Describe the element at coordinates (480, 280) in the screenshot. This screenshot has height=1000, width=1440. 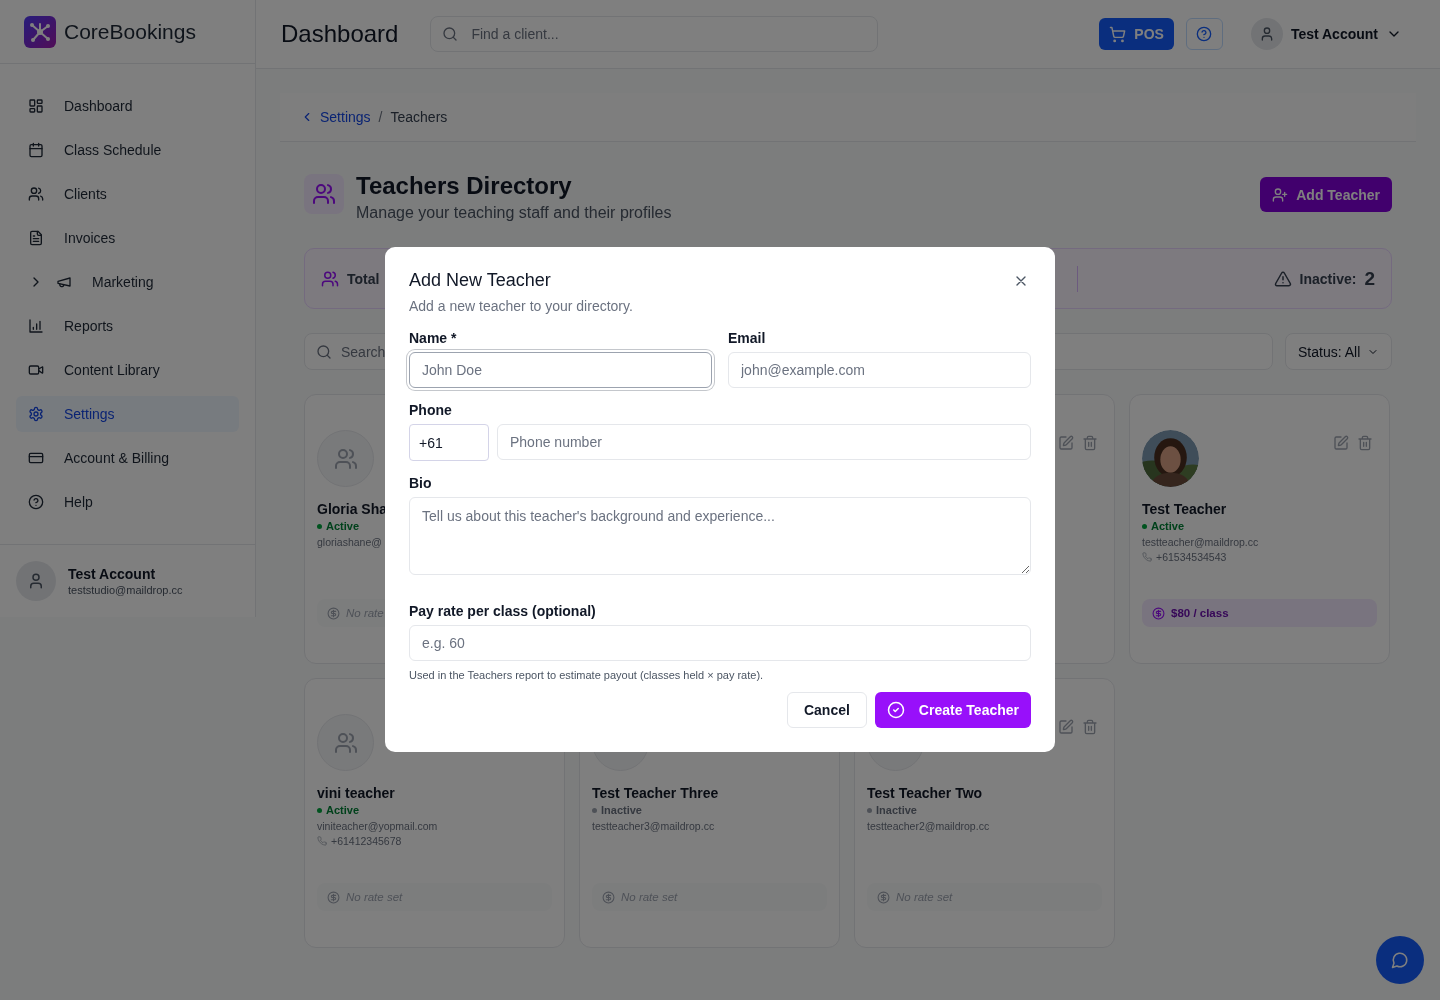
I see `dialog-title: Add New Teacher` at that location.